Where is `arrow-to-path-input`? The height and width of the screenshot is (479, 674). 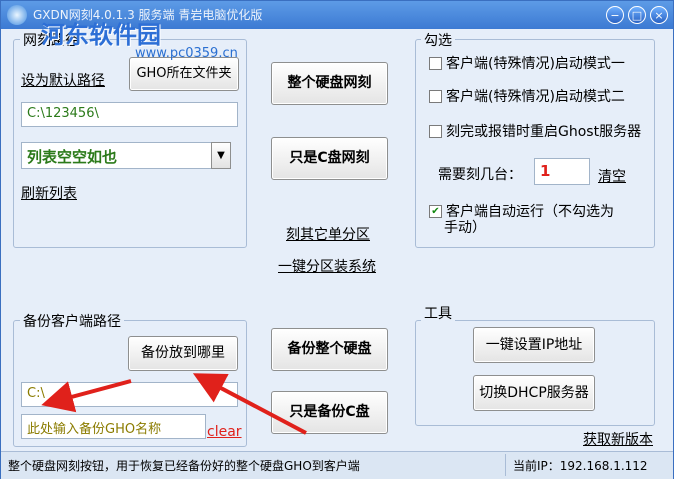
arrow-to-path-input is located at coordinates (86, 396).